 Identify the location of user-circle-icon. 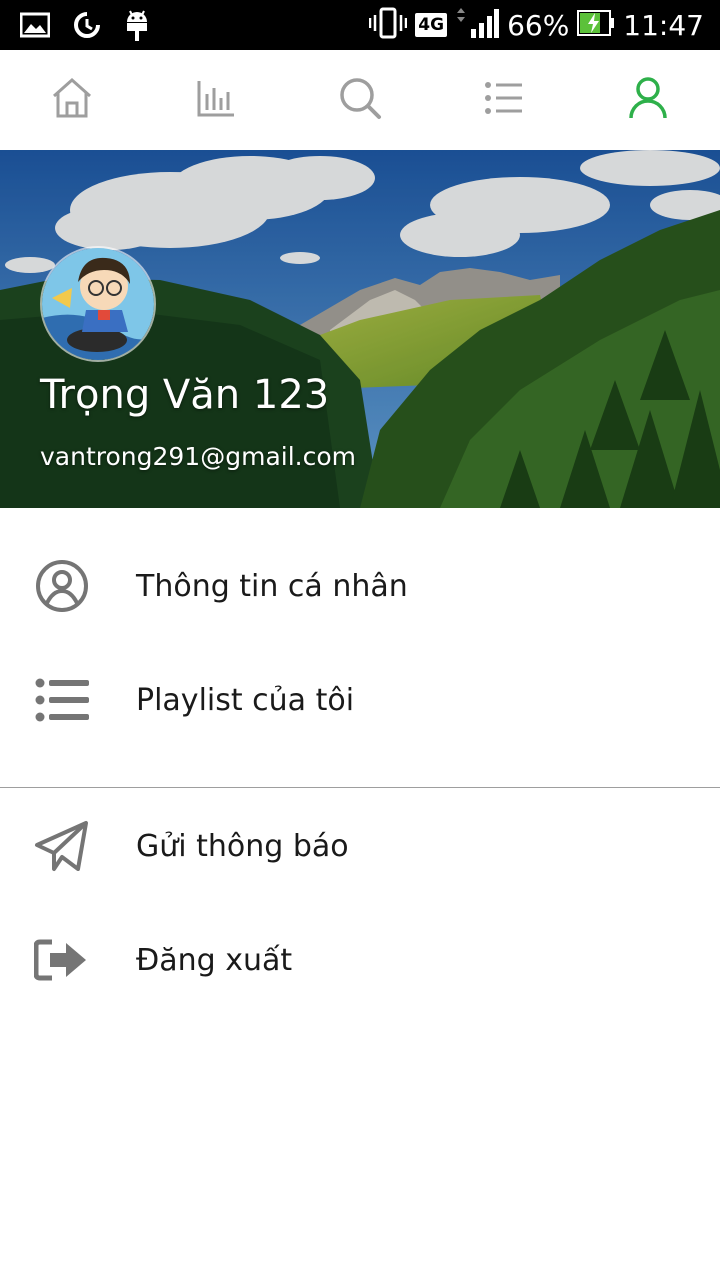
(62, 586).